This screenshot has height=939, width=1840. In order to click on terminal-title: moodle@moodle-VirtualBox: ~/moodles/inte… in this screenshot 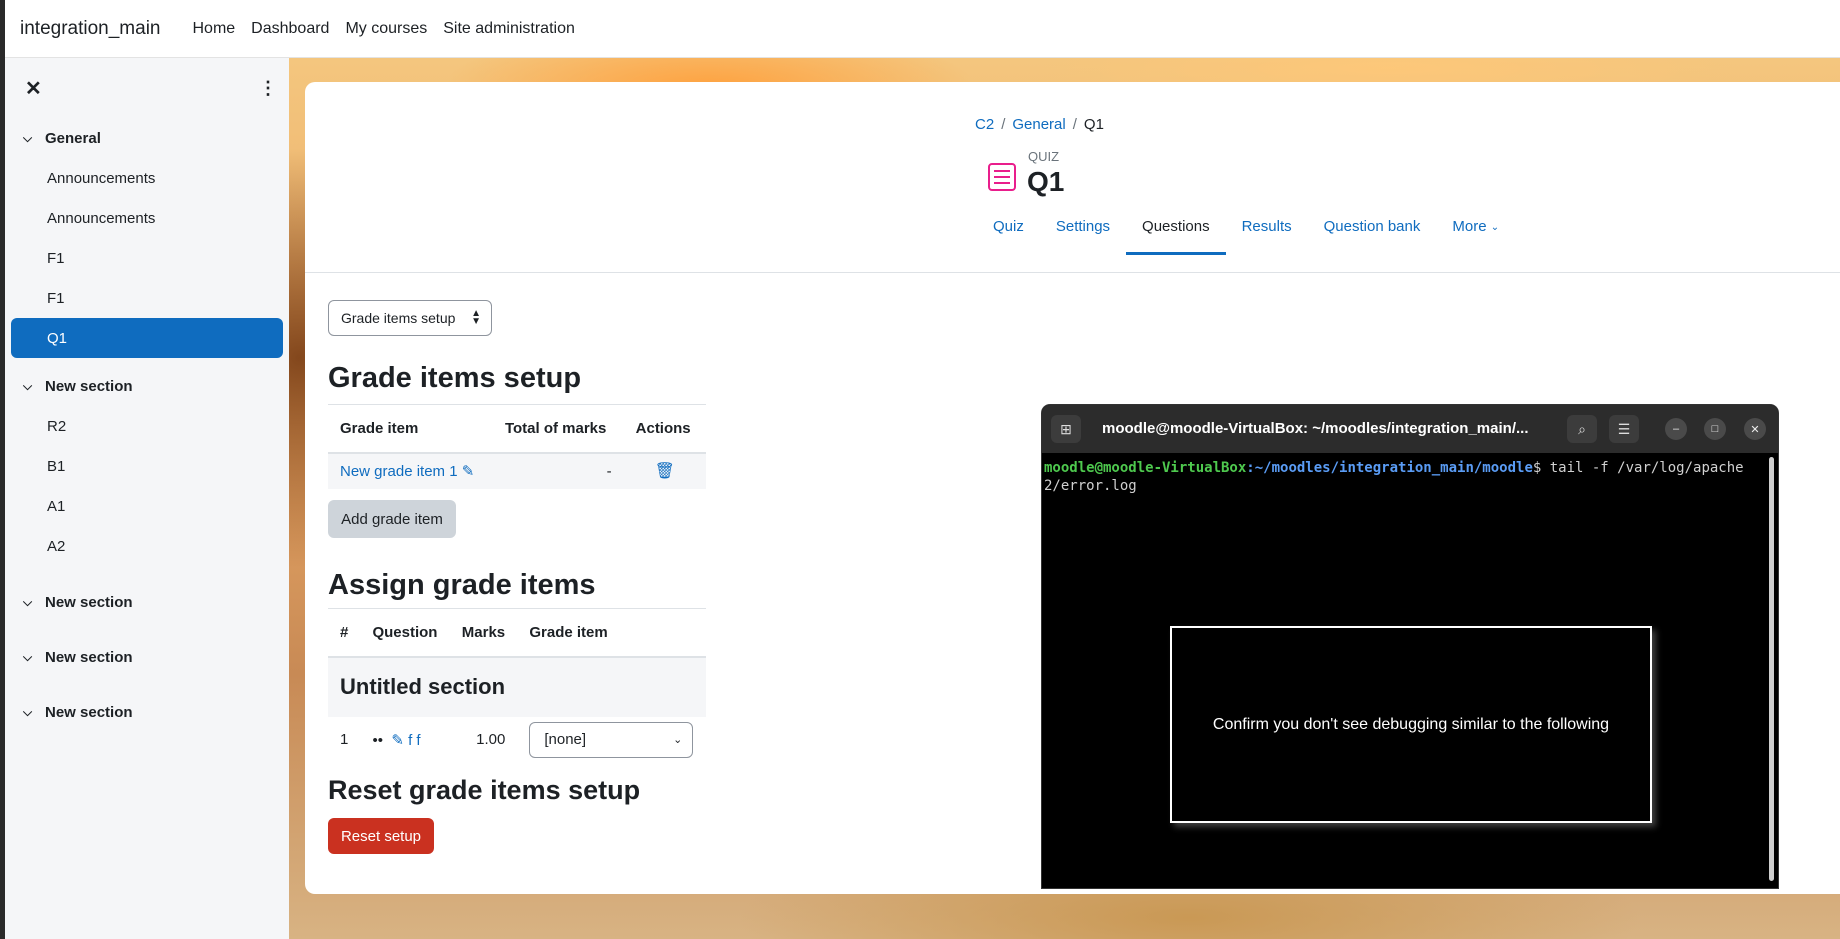, I will do `click(1315, 428)`.